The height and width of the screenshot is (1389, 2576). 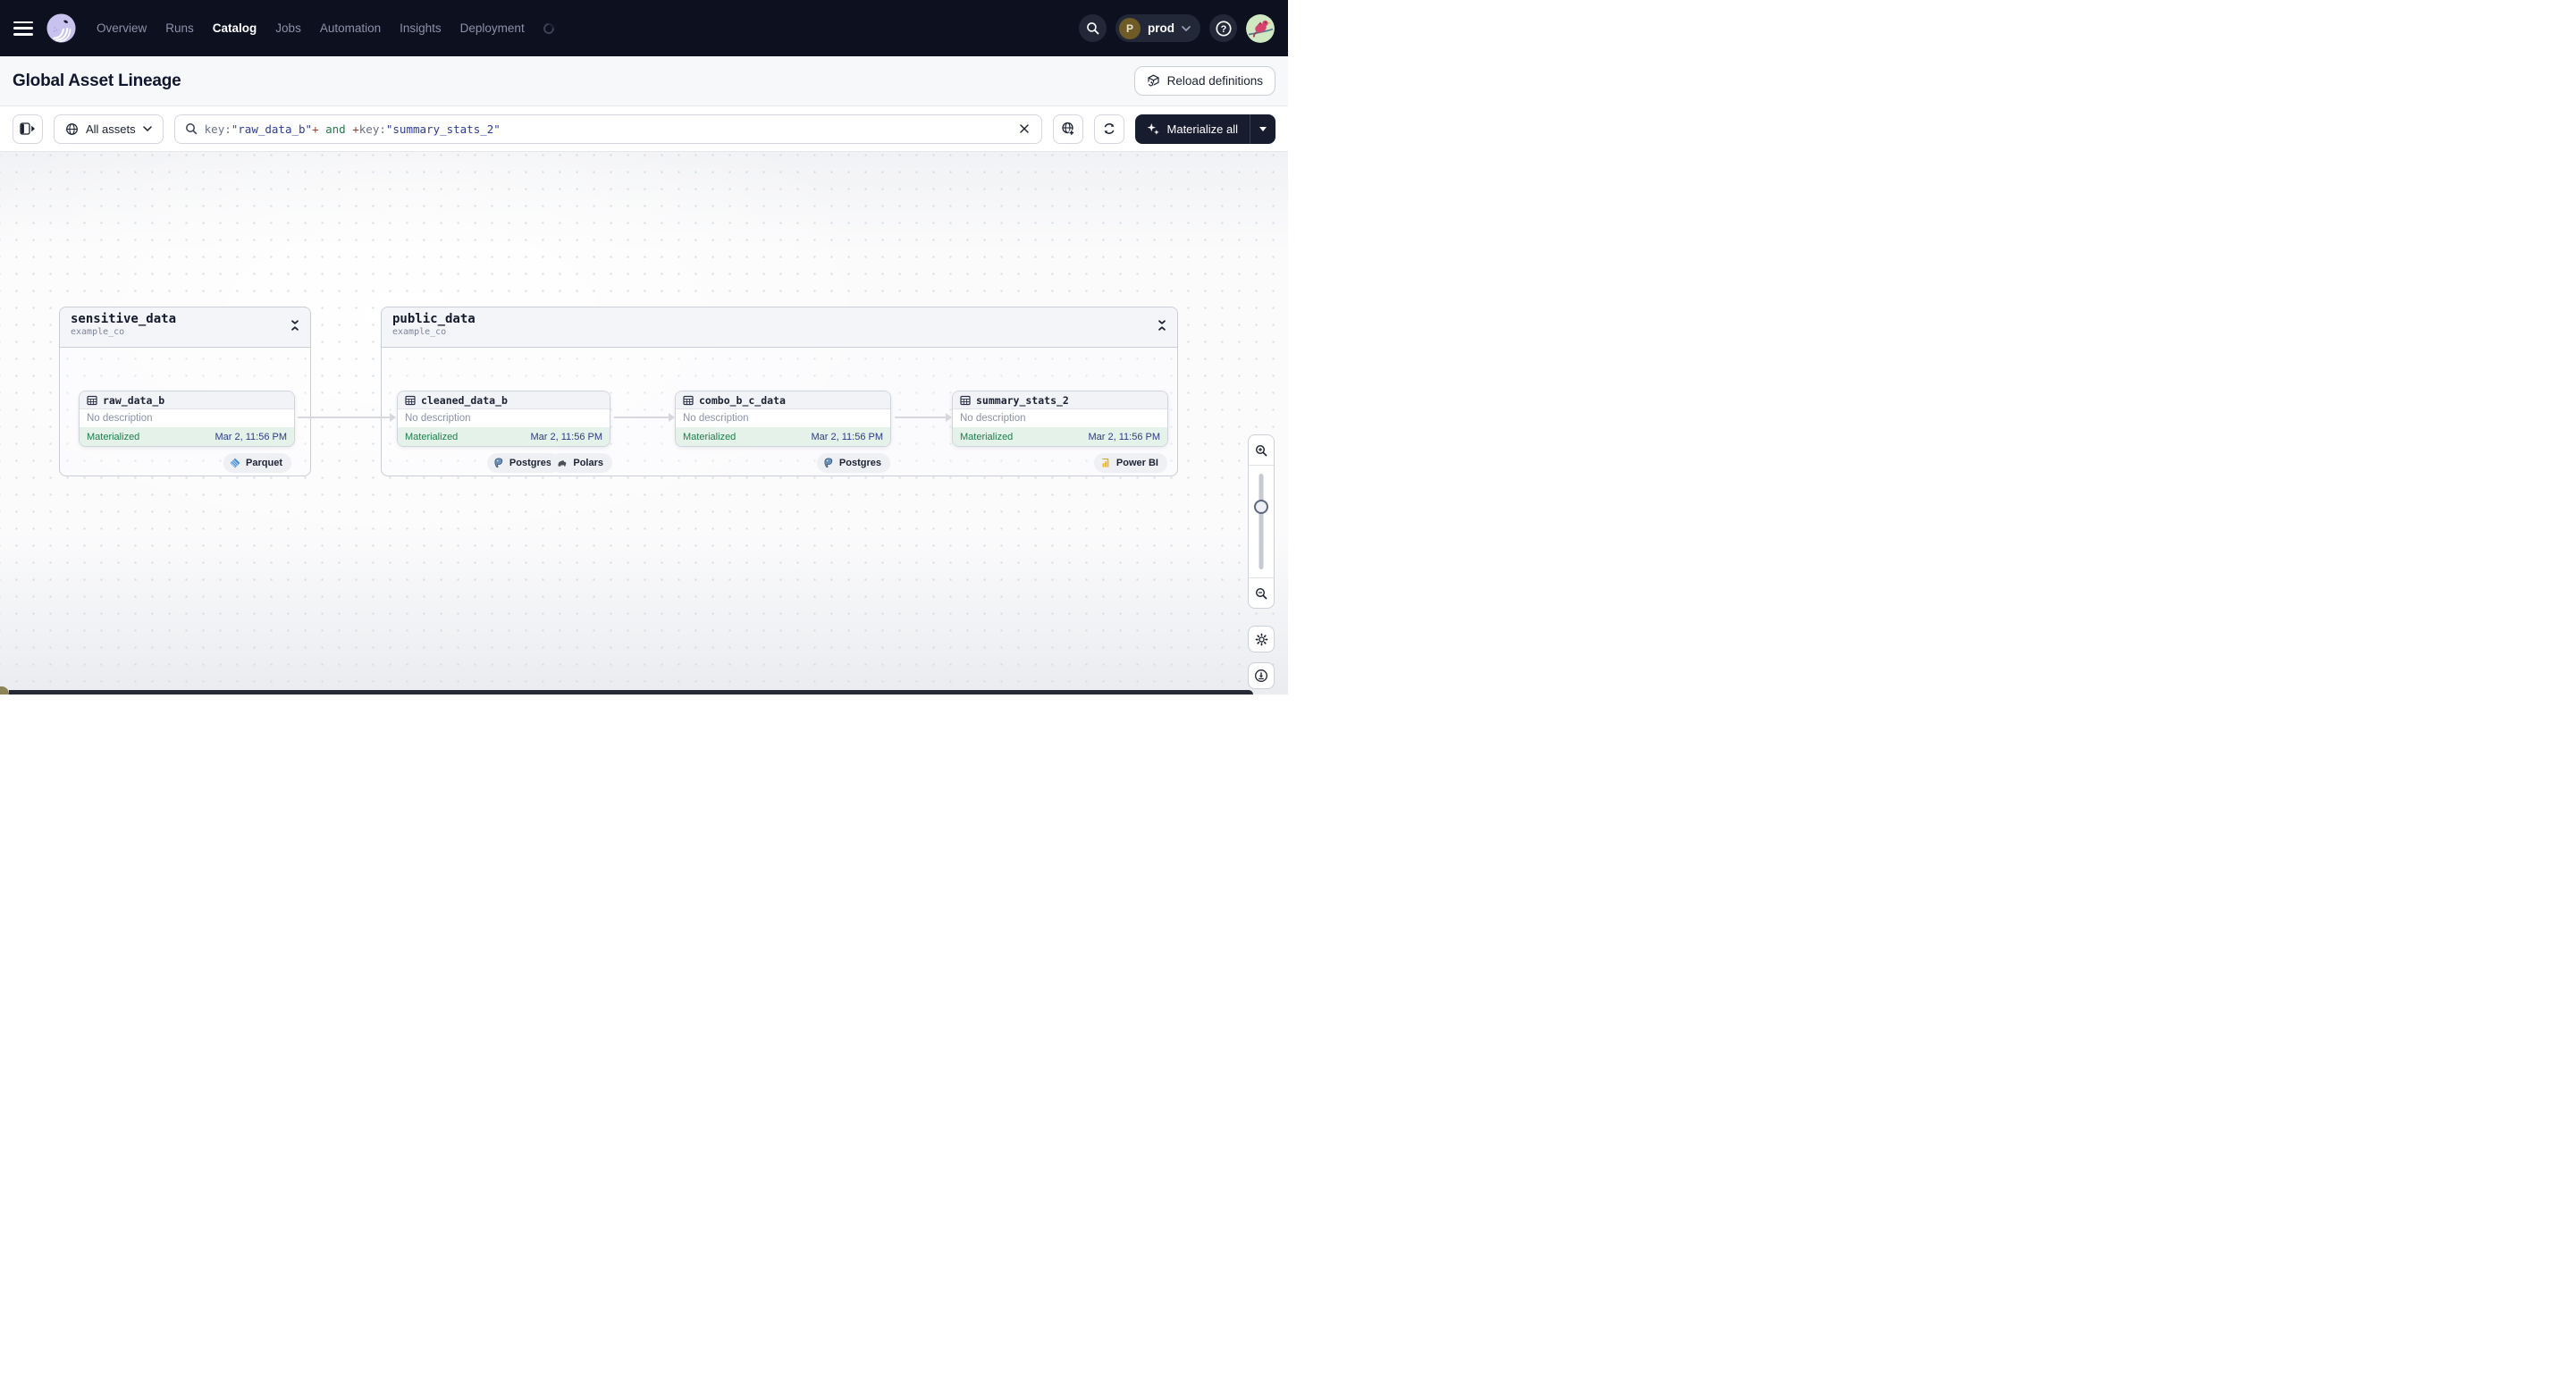 What do you see at coordinates (1023, 400) in the screenshot?
I see `asset-name: summary_stats_2` at bounding box center [1023, 400].